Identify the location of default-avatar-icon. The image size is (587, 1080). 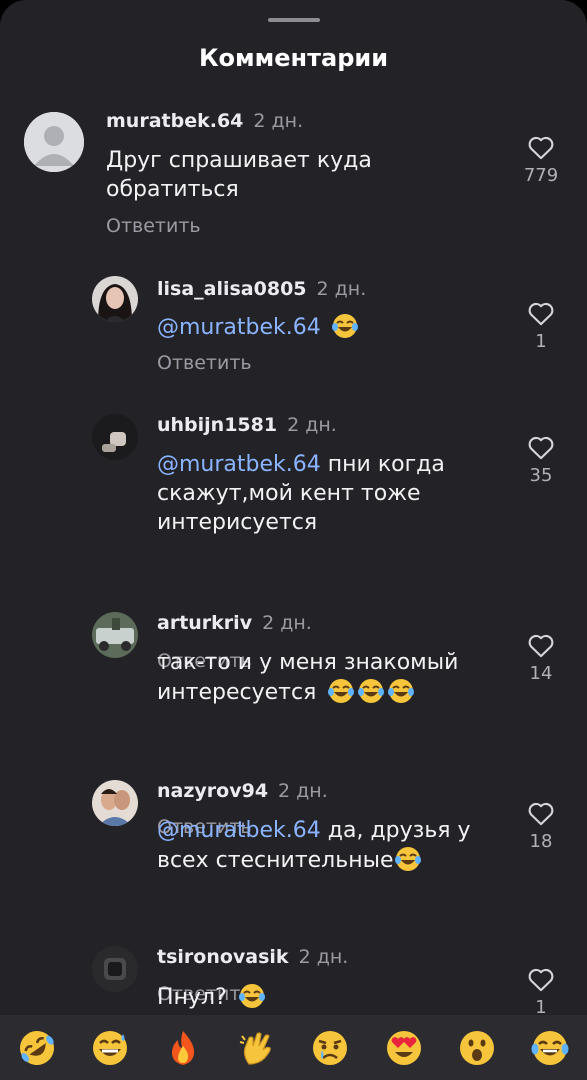
(54, 142).